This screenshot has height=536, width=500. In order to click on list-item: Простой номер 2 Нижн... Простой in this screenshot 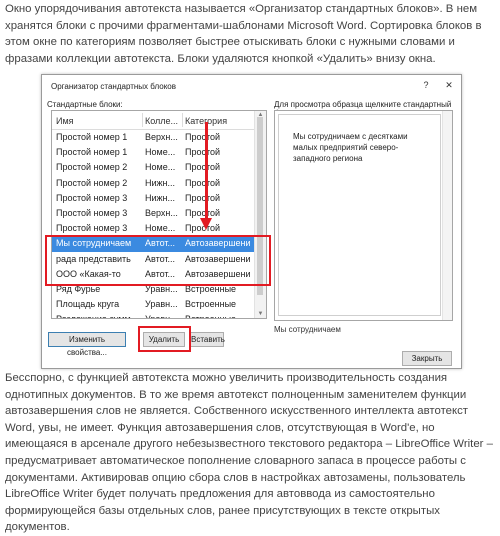, I will do `click(159, 183)`.